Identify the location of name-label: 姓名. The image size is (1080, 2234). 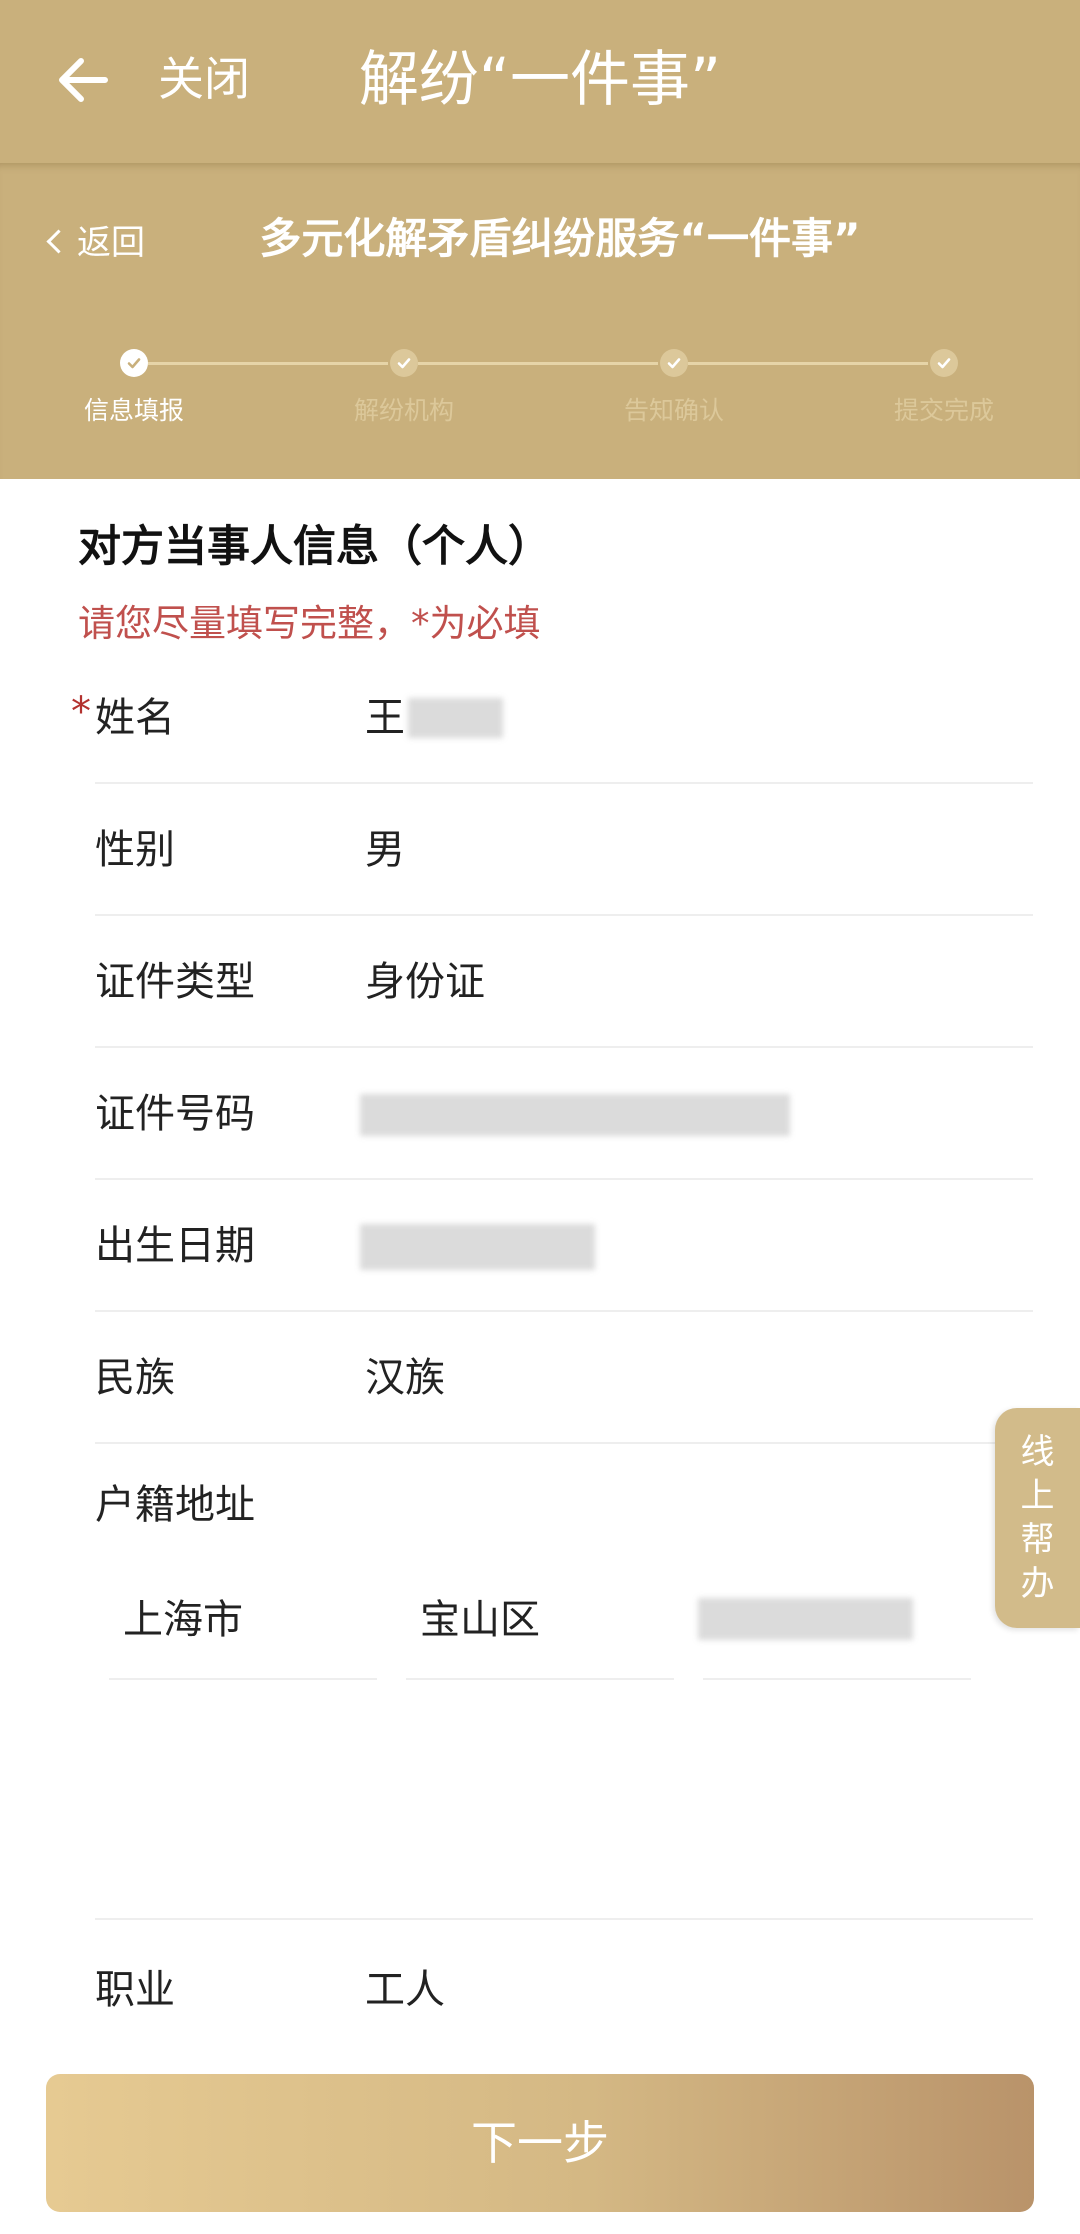
(135, 718).